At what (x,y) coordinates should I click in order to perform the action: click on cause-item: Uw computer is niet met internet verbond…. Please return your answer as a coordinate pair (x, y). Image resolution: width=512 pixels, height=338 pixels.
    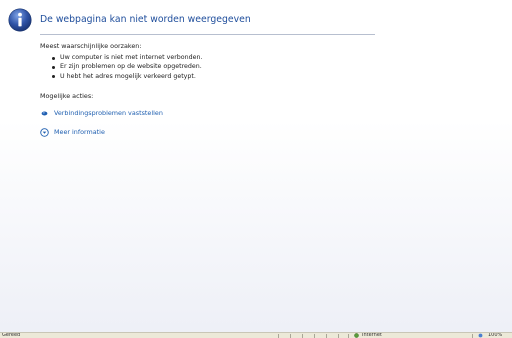
    Looking at the image, I should click on (127, 57).